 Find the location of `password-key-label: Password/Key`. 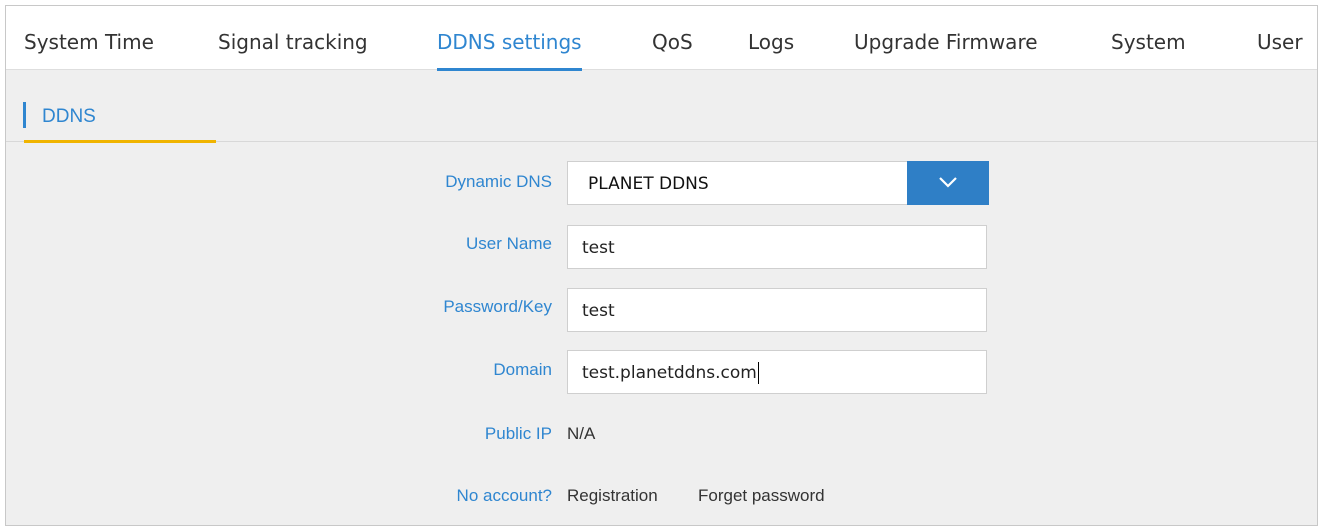

password-key-label: Password/Key is located at coordinates (497, 306).